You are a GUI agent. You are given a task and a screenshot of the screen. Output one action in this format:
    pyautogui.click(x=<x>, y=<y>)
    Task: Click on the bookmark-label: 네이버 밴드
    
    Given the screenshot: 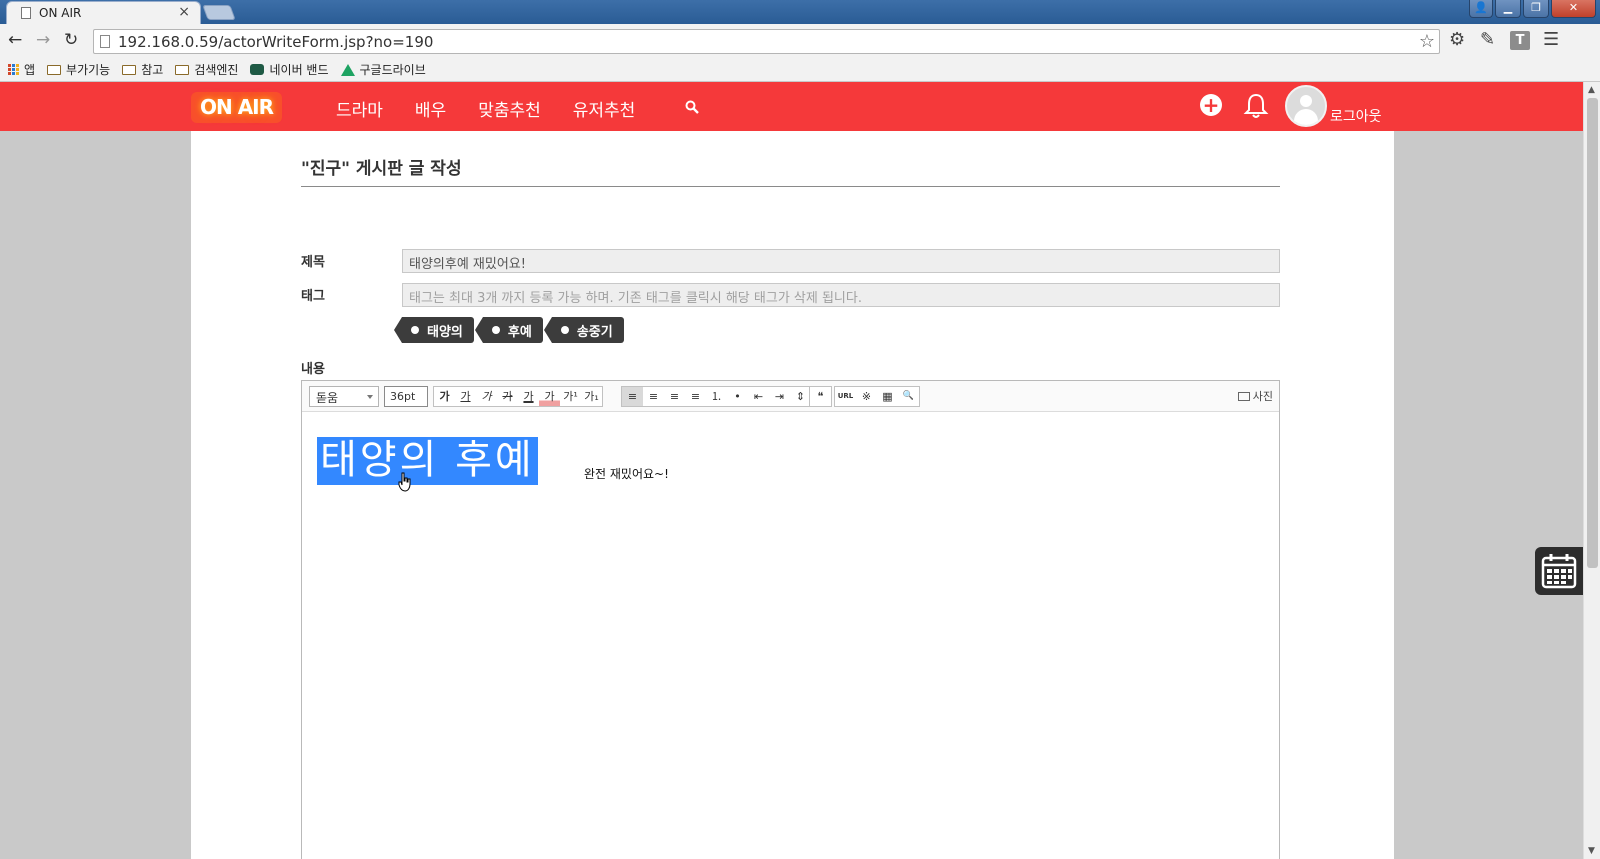 What is the action you would take?
    pyautogui.click(x=299, y=70)
    